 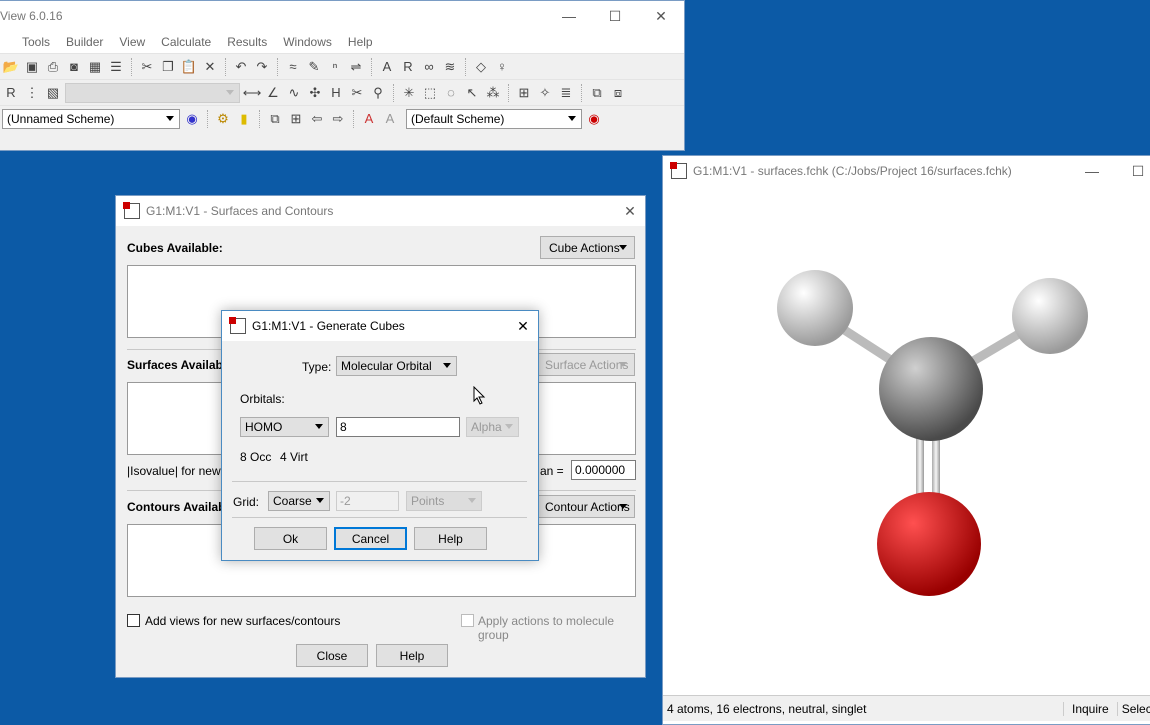 What do you see at coordinates (1133, 708) in the screenshot?
I see `select-mode: Select` at bounding box center [1133, 708].